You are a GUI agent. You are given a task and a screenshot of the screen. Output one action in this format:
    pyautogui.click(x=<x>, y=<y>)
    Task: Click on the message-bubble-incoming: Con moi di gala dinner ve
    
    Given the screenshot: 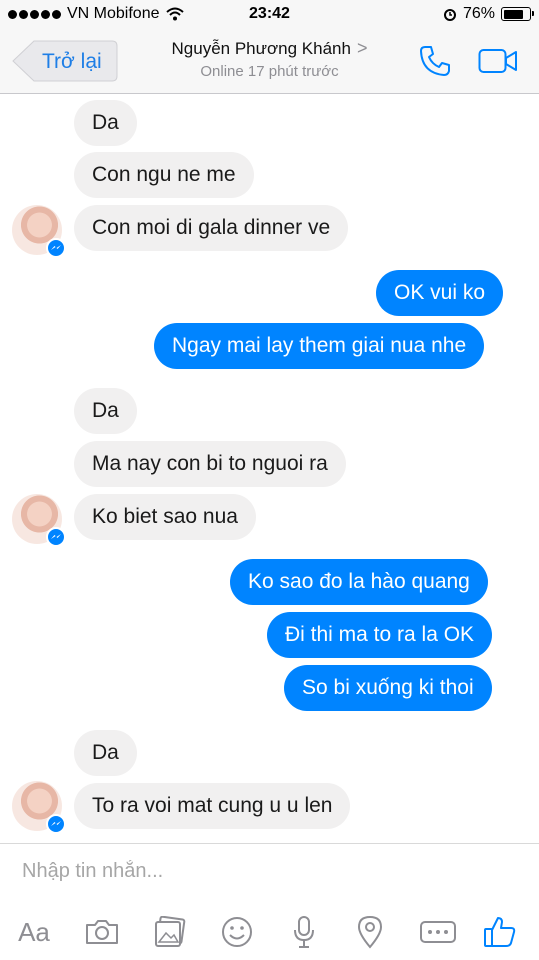 What is the action you would take?
    pyautogui.click(x=211, y=228)
    